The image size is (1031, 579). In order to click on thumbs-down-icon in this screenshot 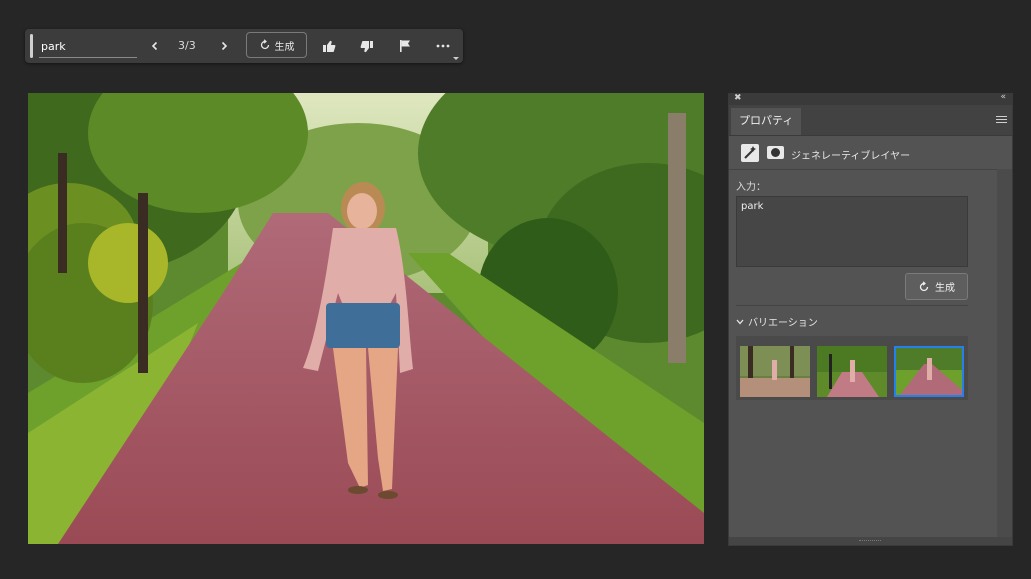, I will do `click(366, 46)`.